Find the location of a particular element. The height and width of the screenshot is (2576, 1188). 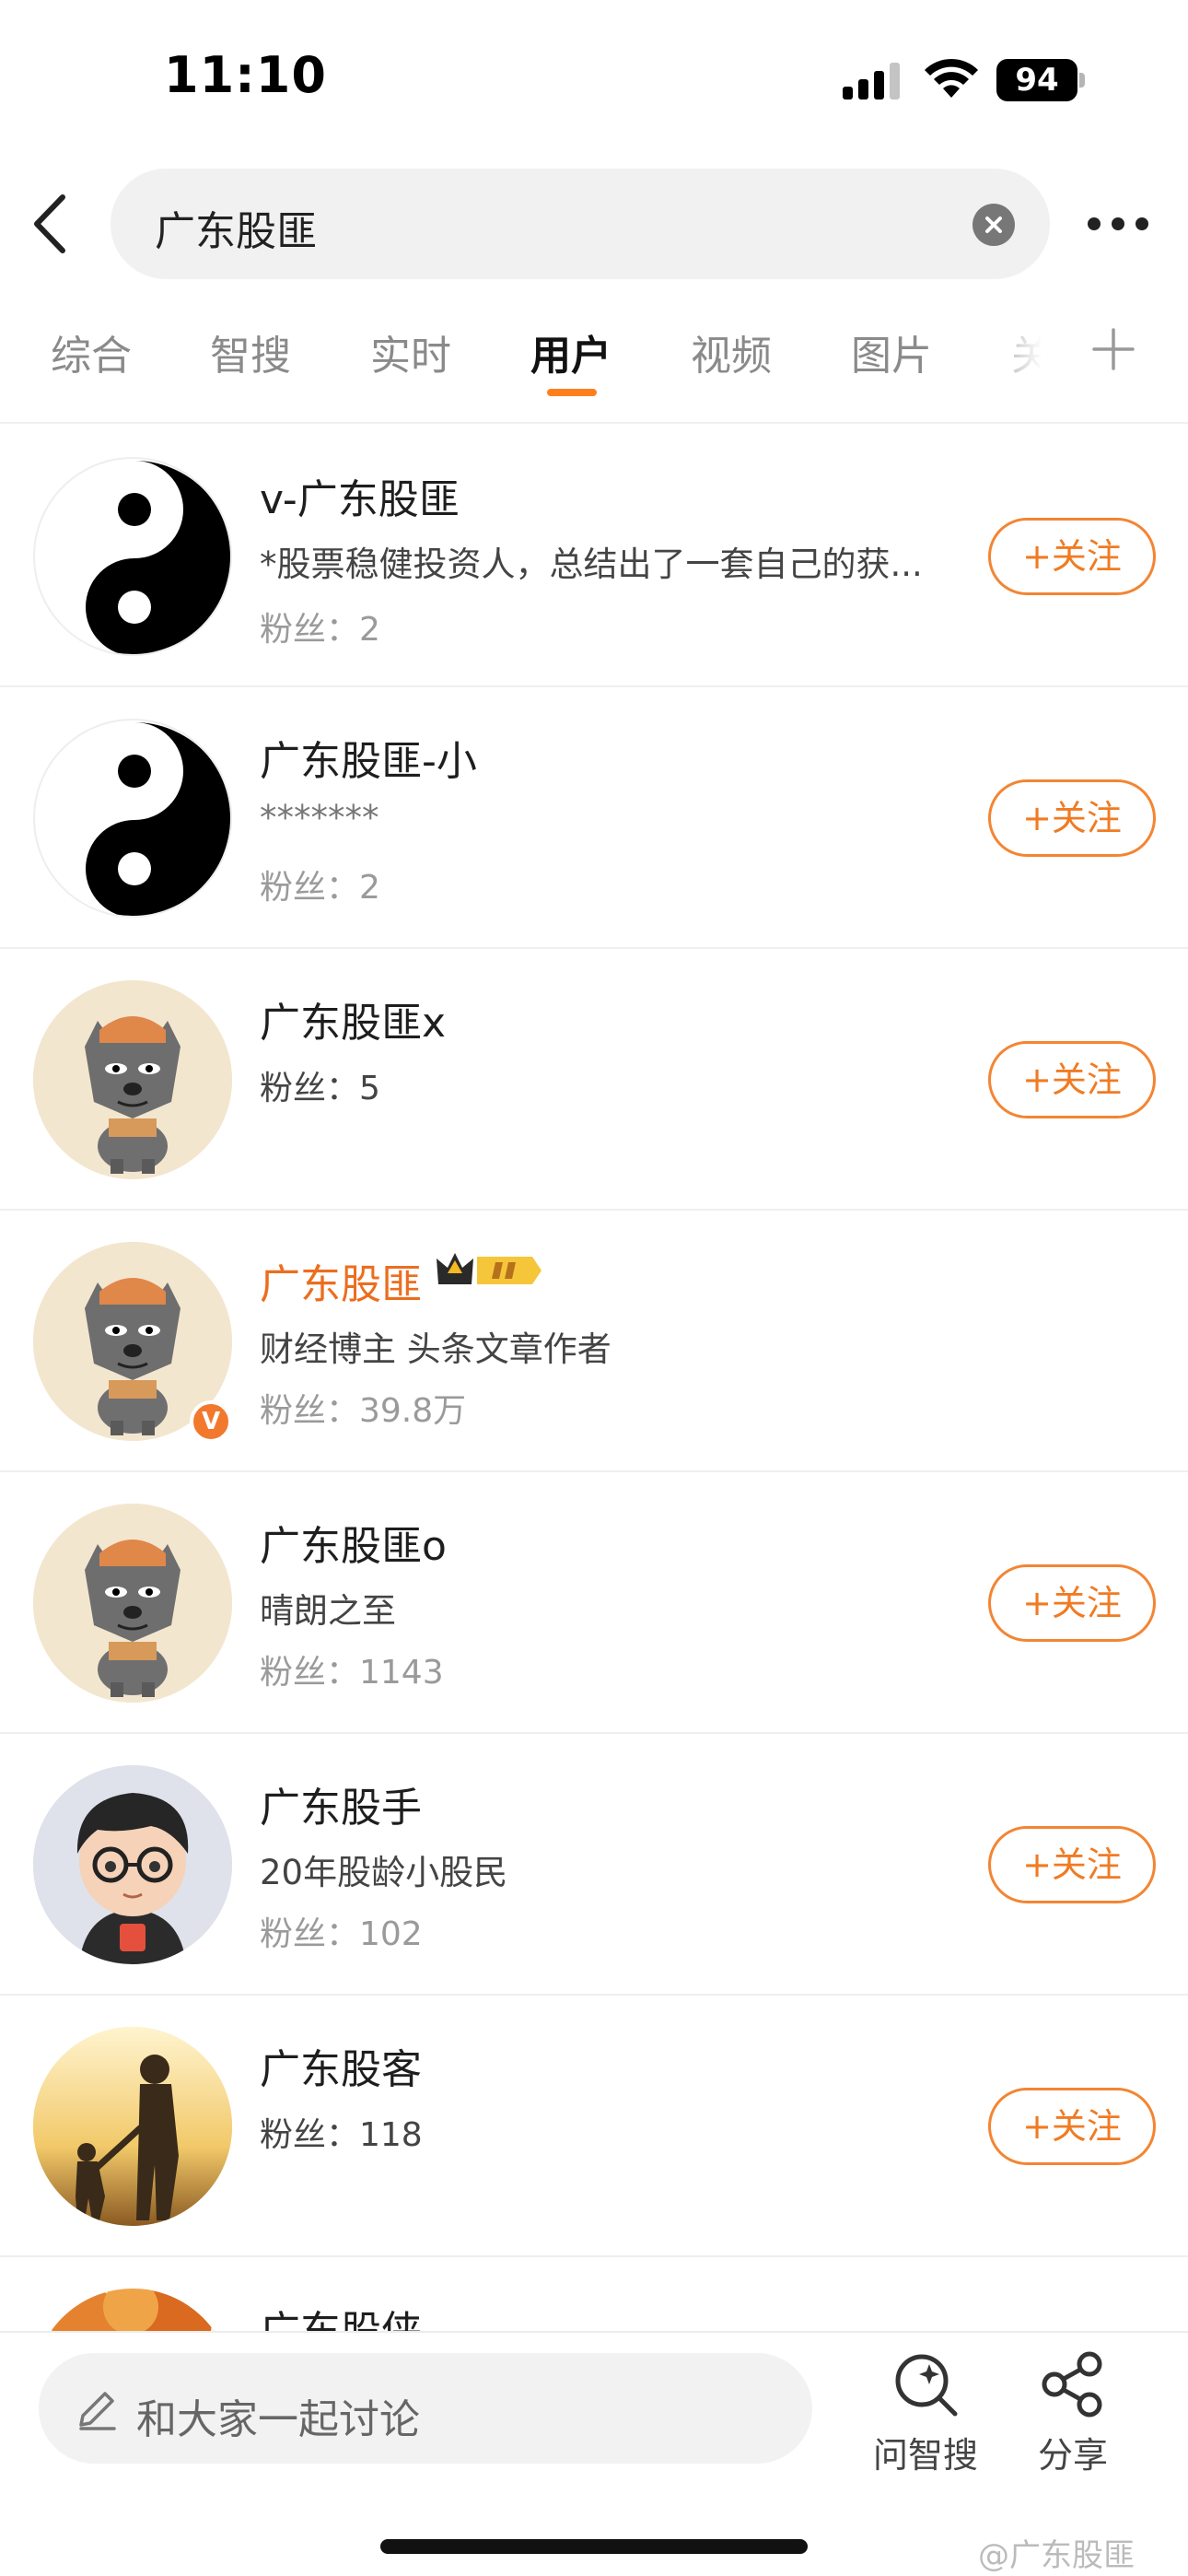

user-description: 晴朗之至 is located at coordinates (328, 1611).